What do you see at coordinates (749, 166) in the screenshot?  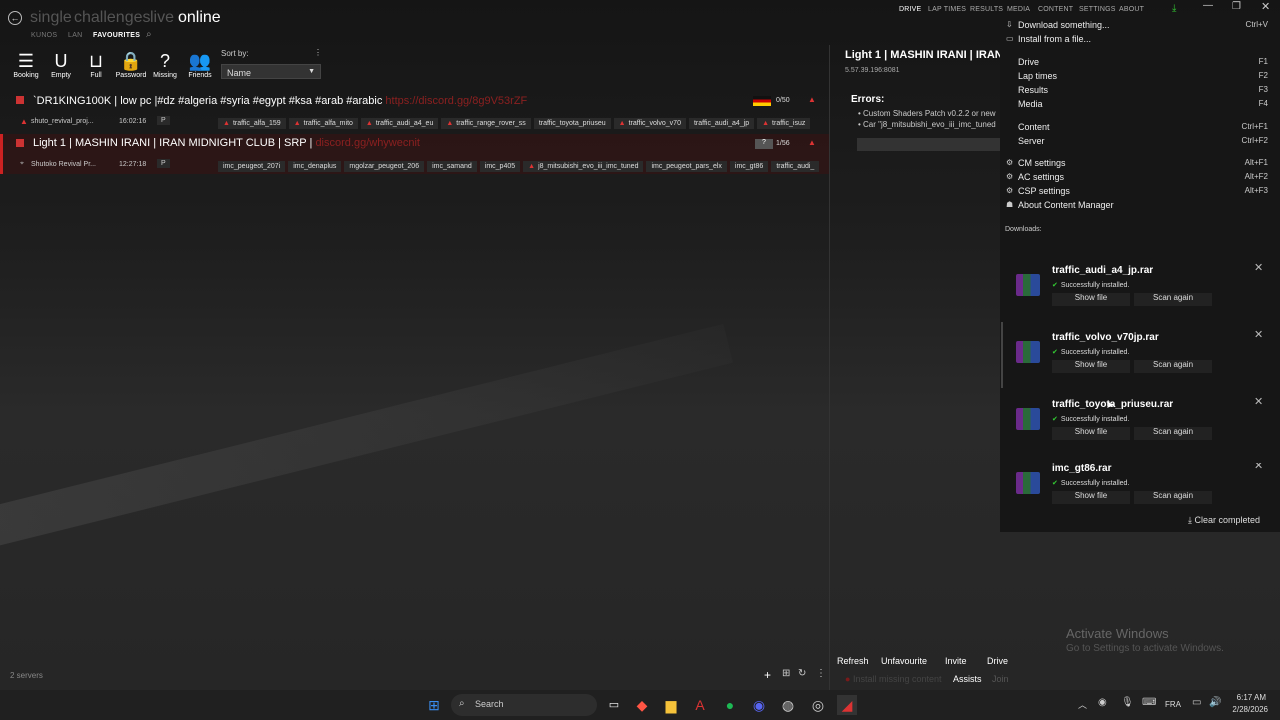 I see `car-tag: imc_gt86` at bounding box center [749, 166].